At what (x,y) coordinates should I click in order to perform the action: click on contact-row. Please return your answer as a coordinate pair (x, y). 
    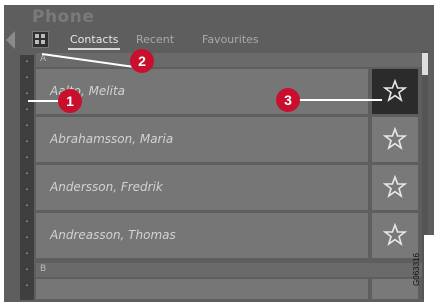
    Looking at the image, I should click on (229, 289).